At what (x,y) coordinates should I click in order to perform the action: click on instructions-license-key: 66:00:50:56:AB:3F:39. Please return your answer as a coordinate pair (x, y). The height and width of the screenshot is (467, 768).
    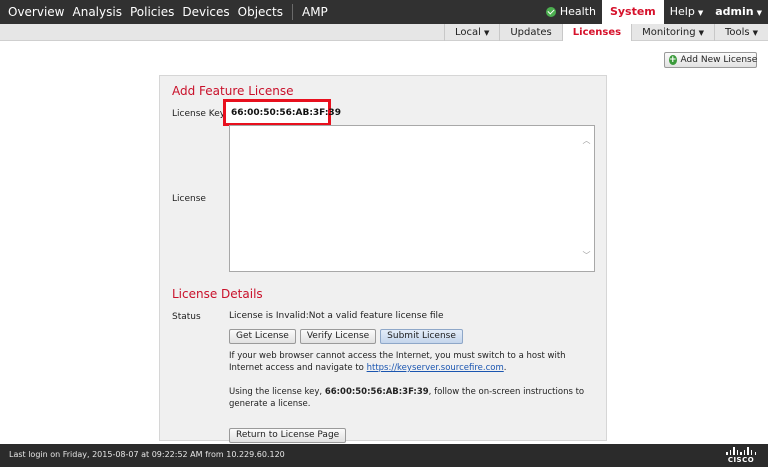
    Looking at the image, I should click on (376, 392).